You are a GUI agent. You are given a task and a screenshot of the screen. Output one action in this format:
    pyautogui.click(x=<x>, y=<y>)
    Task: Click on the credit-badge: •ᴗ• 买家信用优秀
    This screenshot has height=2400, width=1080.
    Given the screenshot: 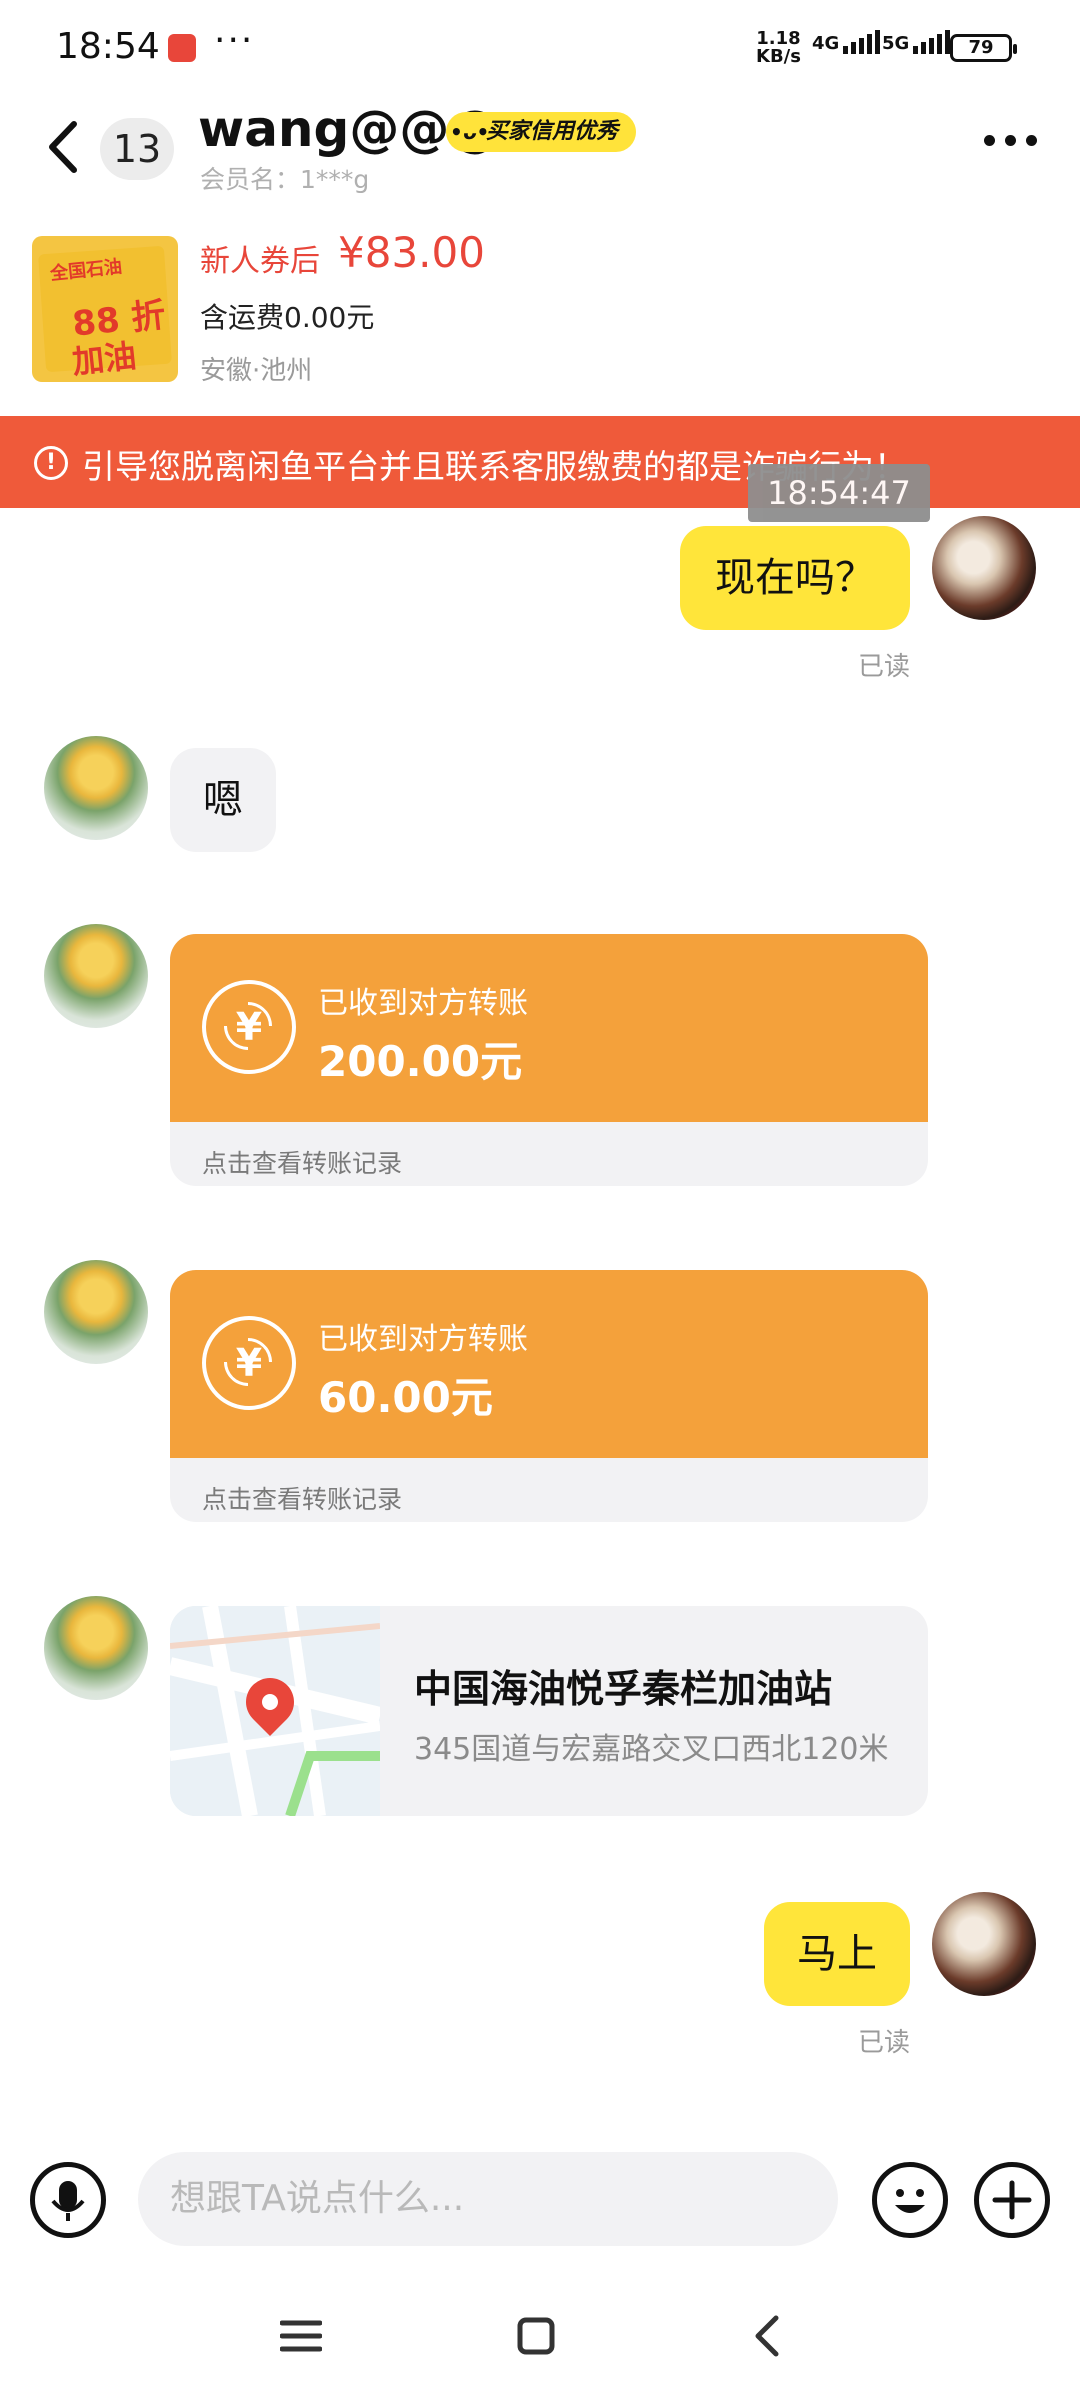 What is the action you would take?
    pyautogui.click(x=541, y=132)
    